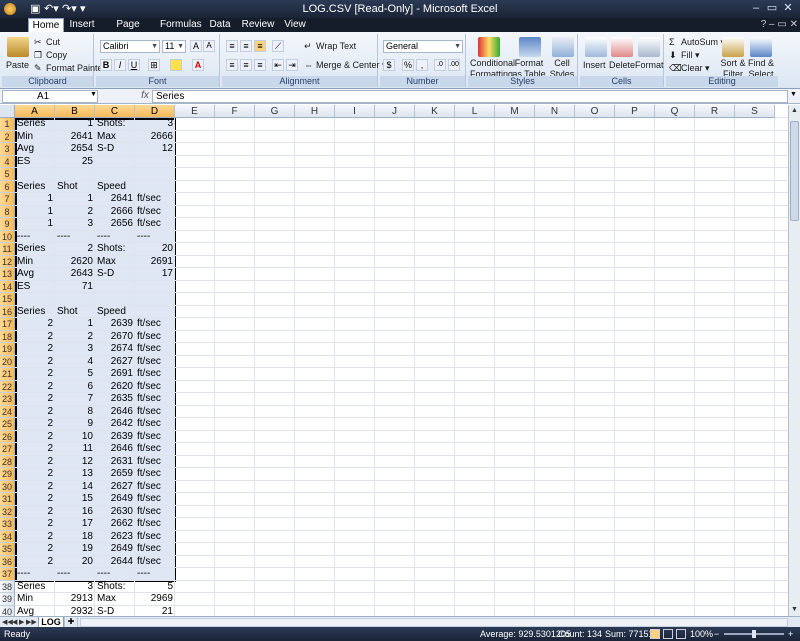 This screenshot has width=800, height=641. What do you see at coordinates (7, 511) in the screenshot?
I see `row-header: 32` at bounding box center [7, 511].